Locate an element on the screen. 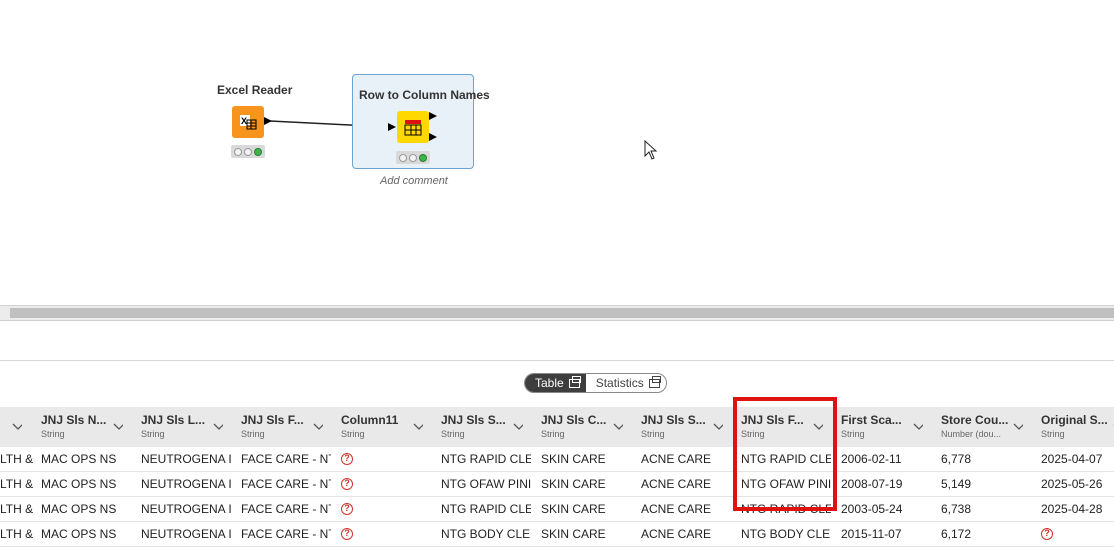 This screenshot has height=552, width=1114. column-header: Column11 String is located at coordinates (391, 427).